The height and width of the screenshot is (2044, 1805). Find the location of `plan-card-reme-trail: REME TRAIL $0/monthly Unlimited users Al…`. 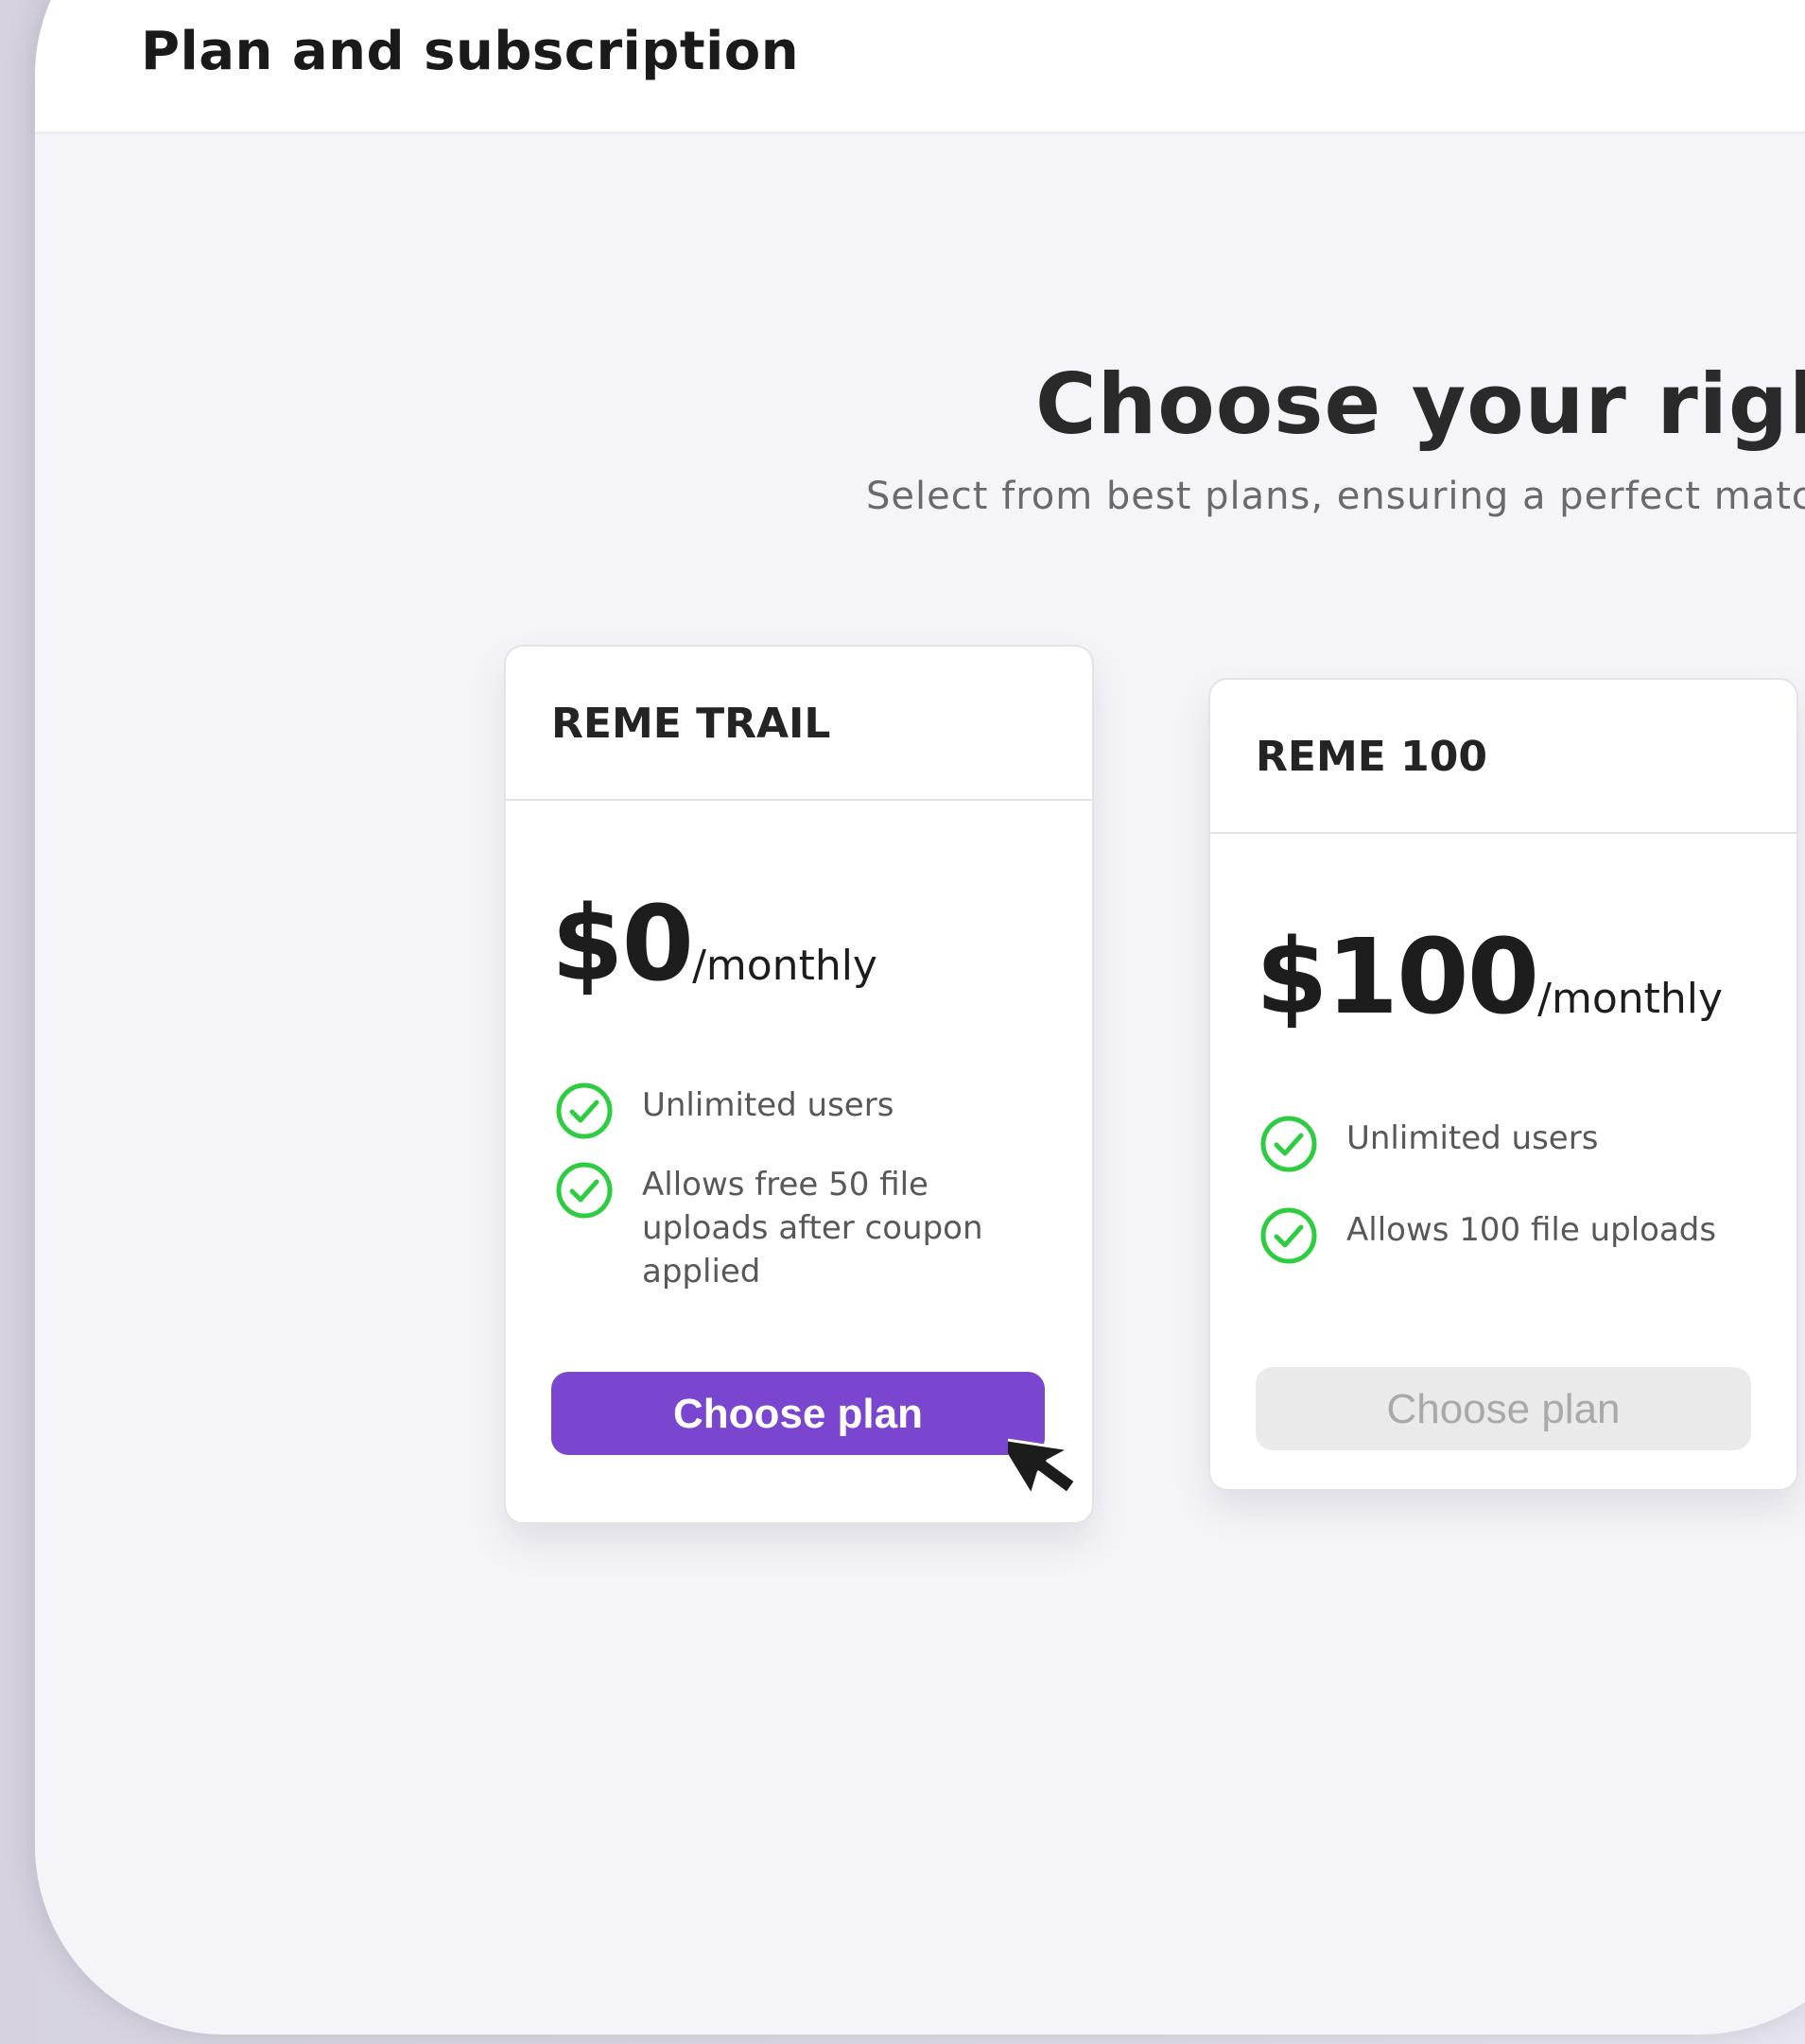

plan-card-reme-trail: REME TRAIL $0/monthly Unlimited users Al… is located at coordinates (799, 1084).